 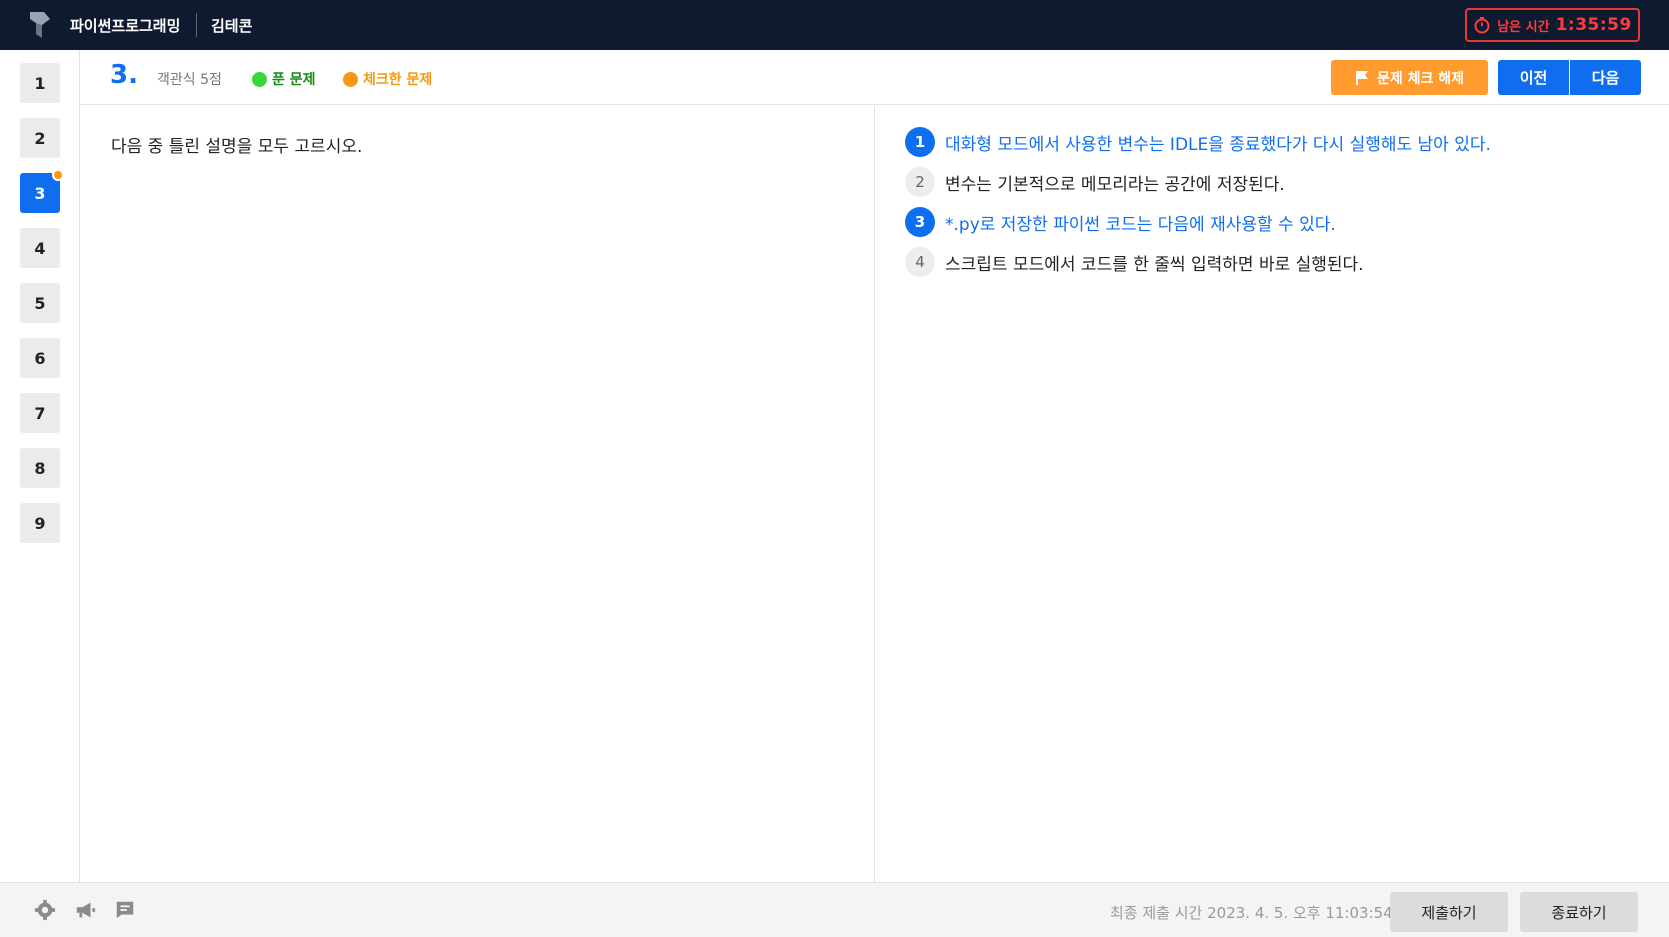 What do you see at coordinates (1533, 77) in the screenshot?
I see `prev-button: 이전` at bounding box center [1533, 77].